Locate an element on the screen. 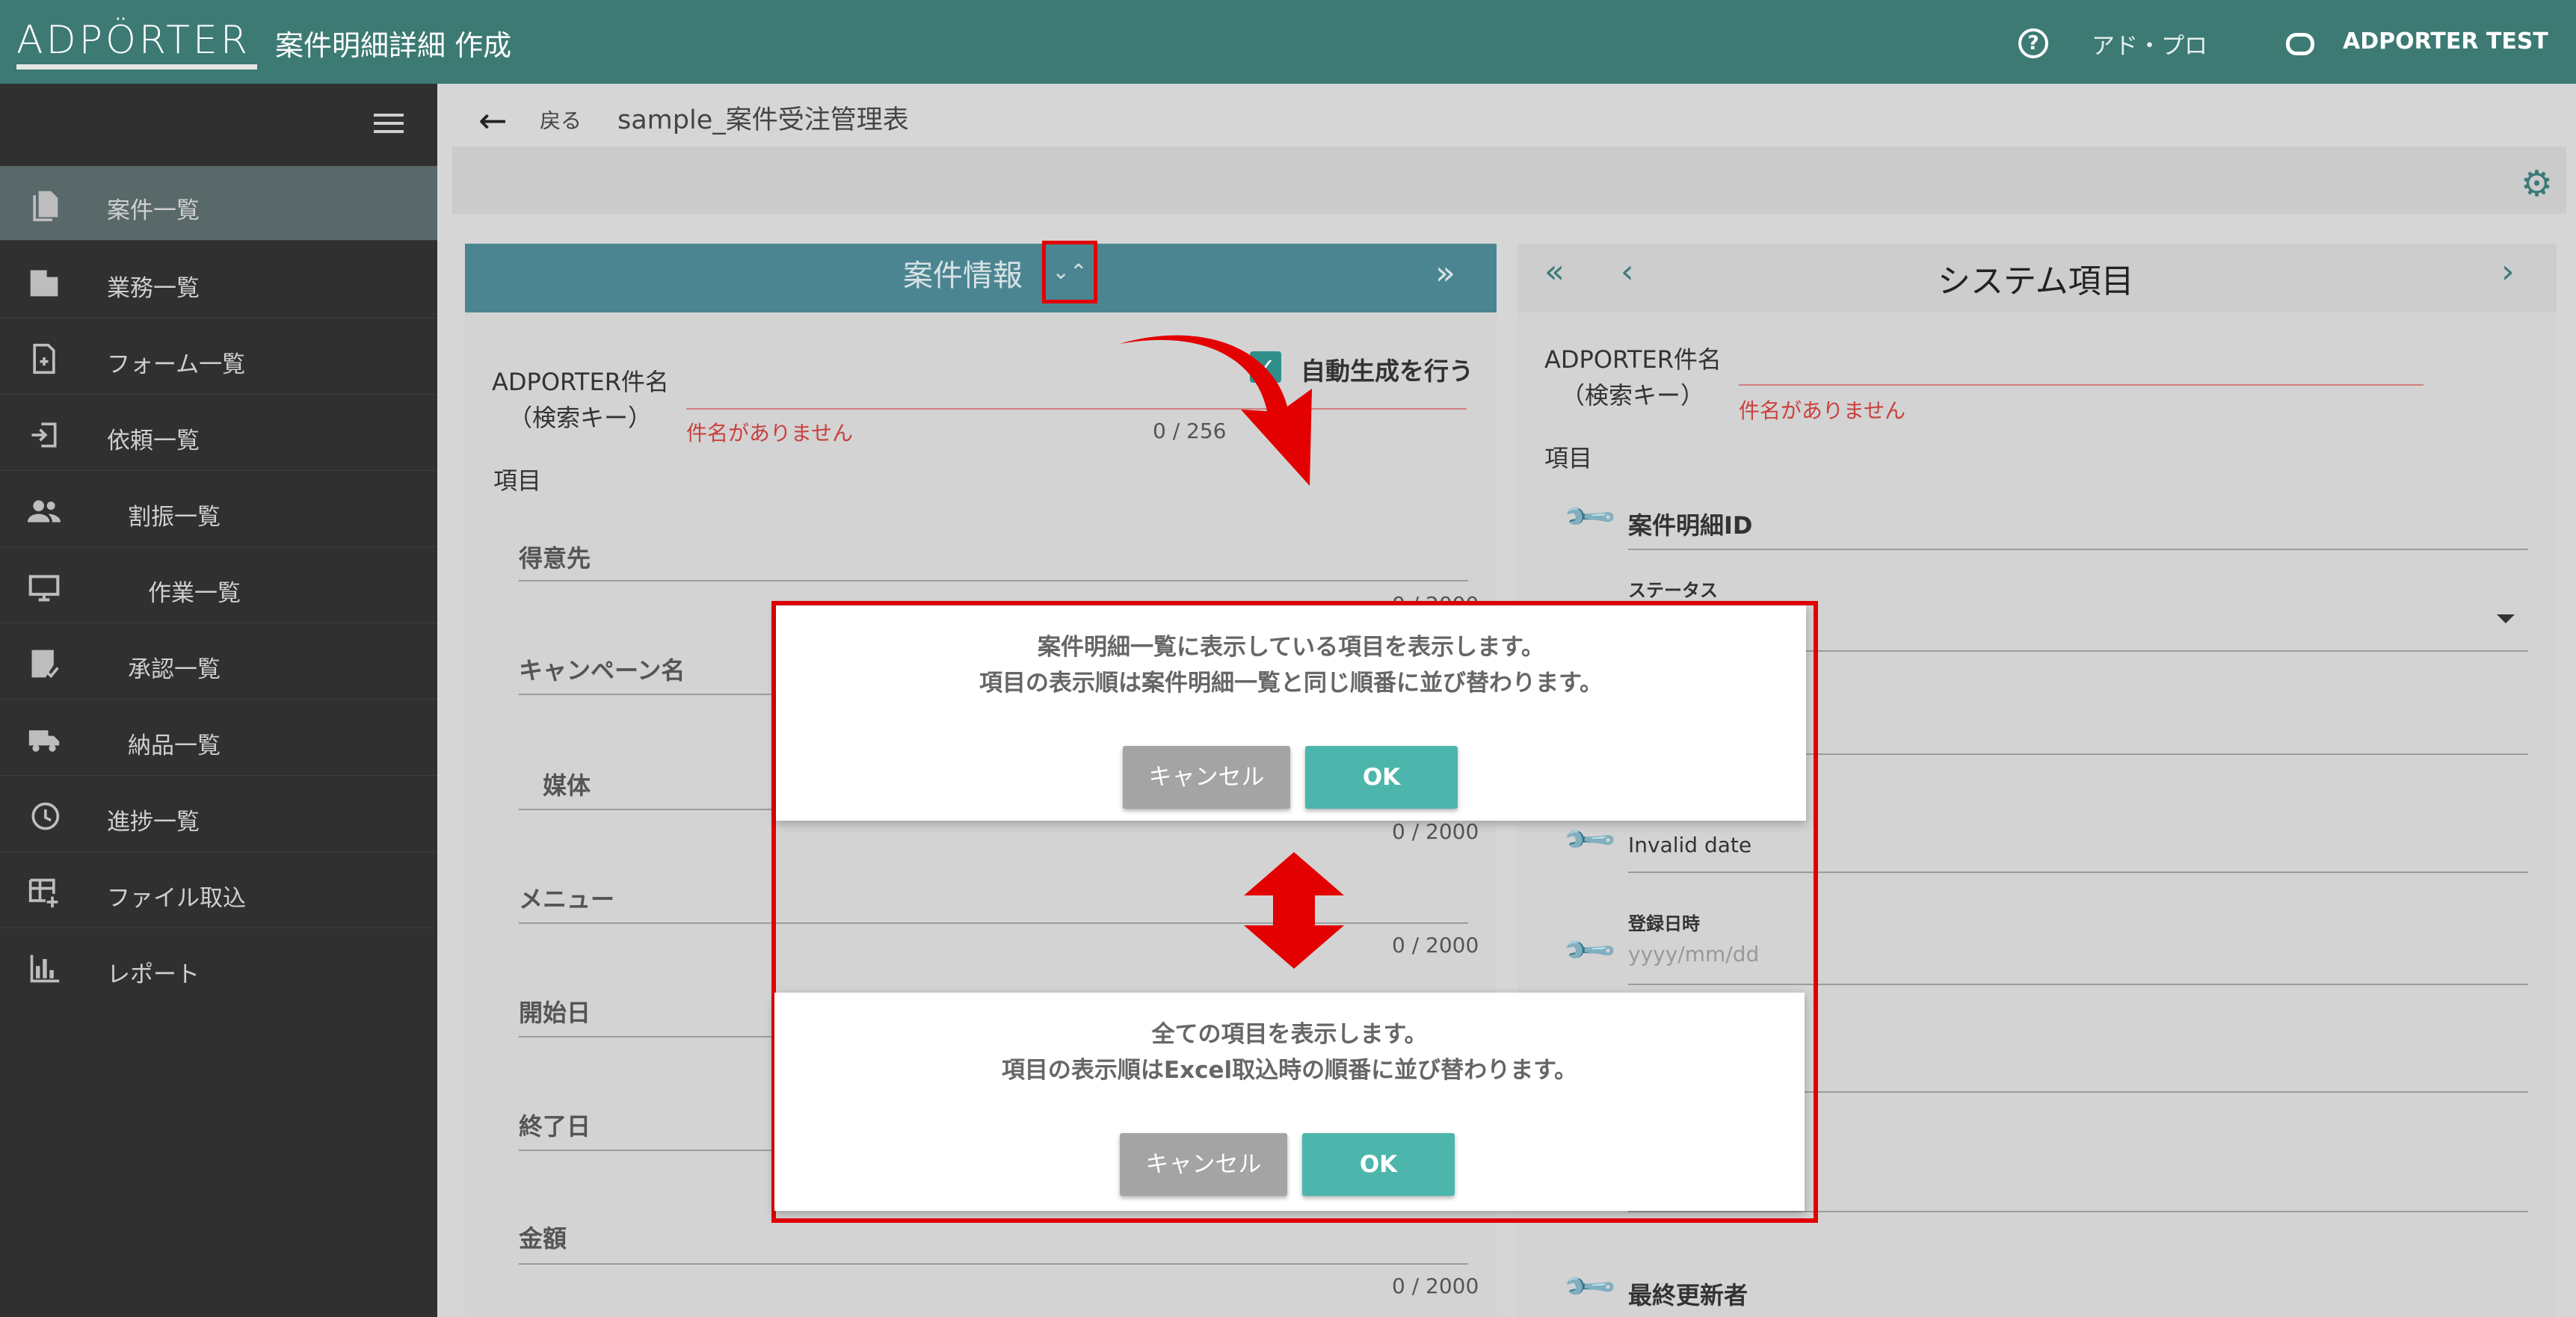 This screenshot has width=2576, height=1317. sidebar-item-work: 作業一覧 is located at coordinates (218, 586).